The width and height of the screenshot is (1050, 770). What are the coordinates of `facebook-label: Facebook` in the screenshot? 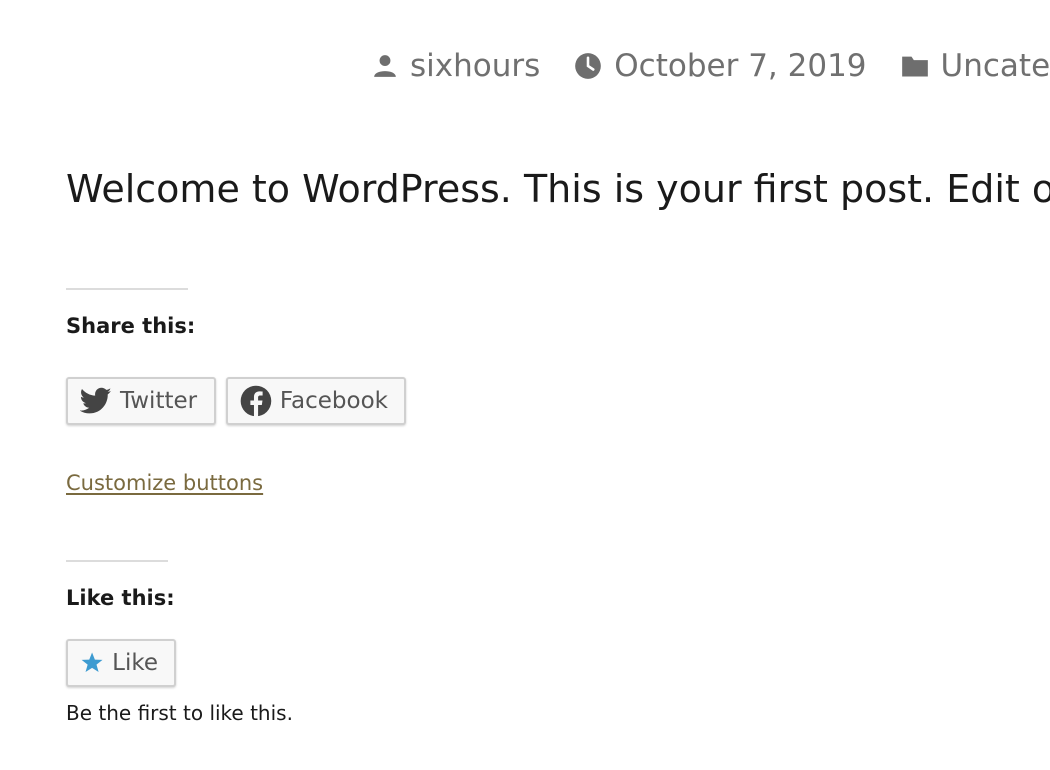 It's located at (333, 401).